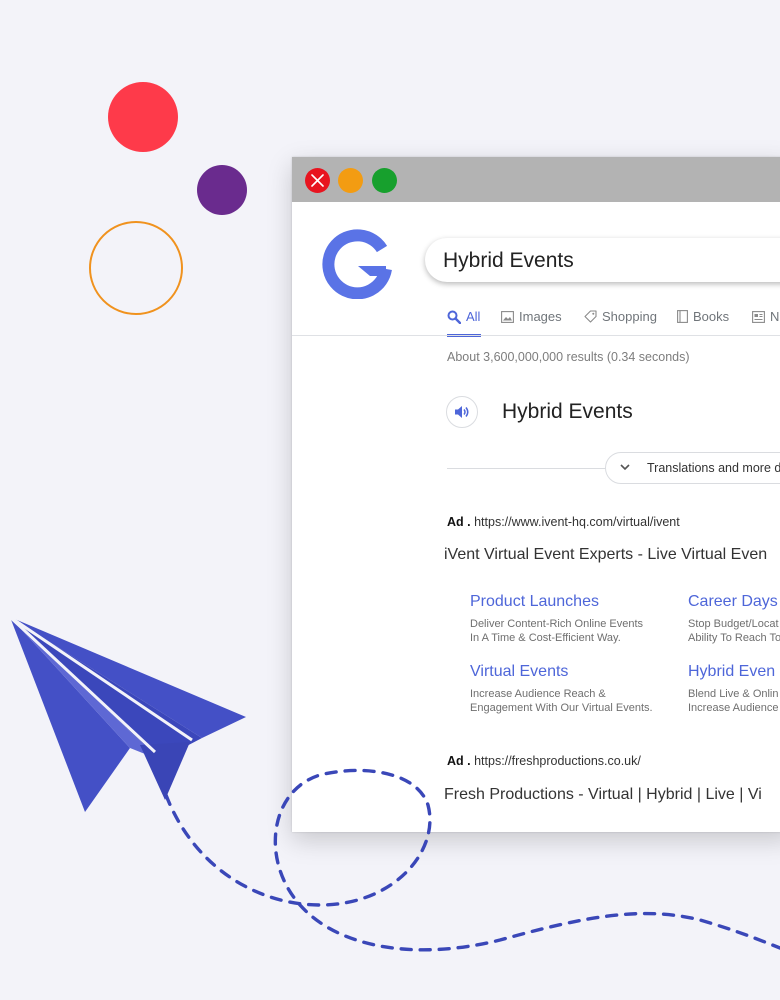 This screenshot has height=1000, width=780. Describe the element at coordinates (127, 713) in the screenshot. I see `paper-plane-icon` at that location.